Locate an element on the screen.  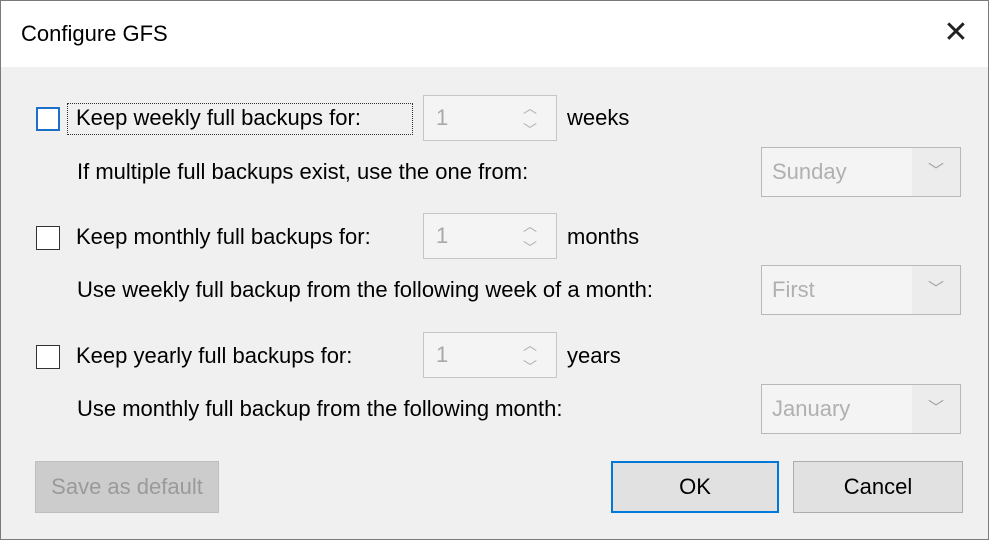
save-as-default-button: Save as default is located at coordinates (127, 487).